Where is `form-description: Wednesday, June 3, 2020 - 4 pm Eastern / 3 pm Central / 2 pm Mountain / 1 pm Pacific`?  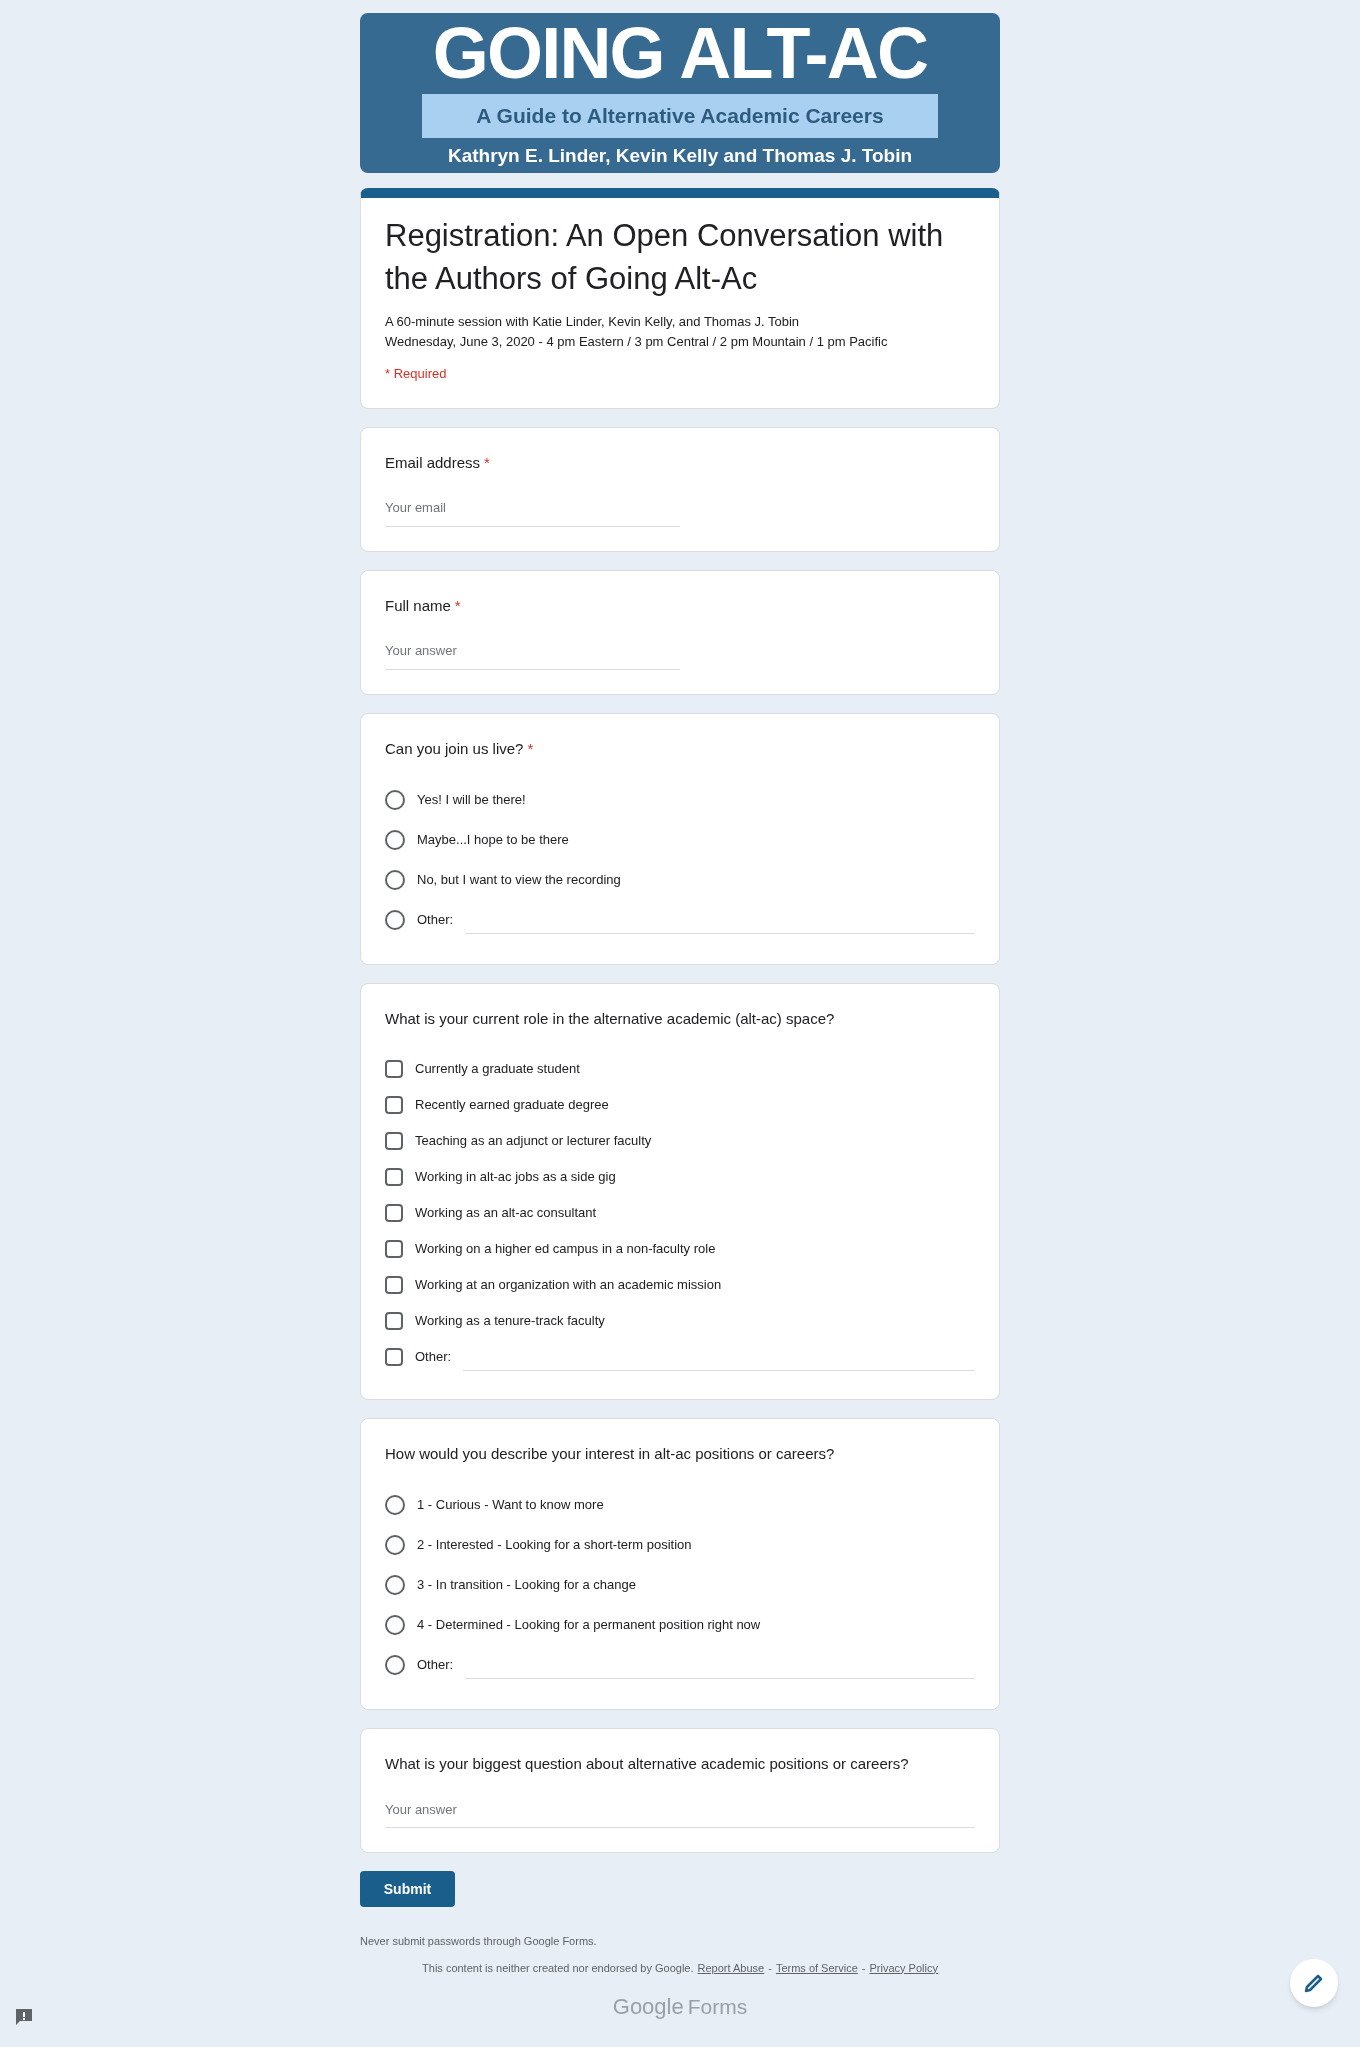
form-description: Wednesday, June 3, 2020 - 4 pm Eastern / 3 pm Central / 2 pm Mountain / 1 pm Pacific is located at coordinates (637, 342).